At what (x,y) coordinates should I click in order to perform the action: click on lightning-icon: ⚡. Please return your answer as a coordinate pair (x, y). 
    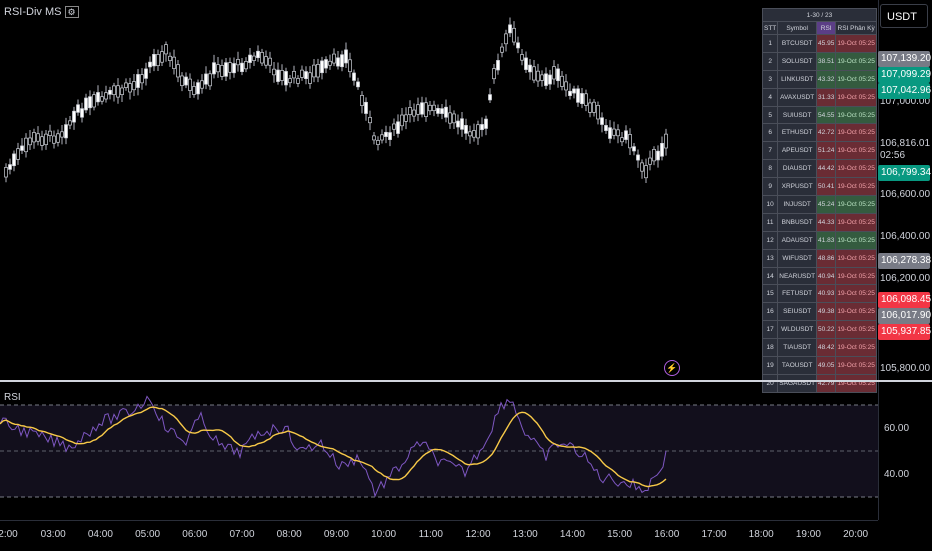
    Looking at the image, I should click on (672, 368).